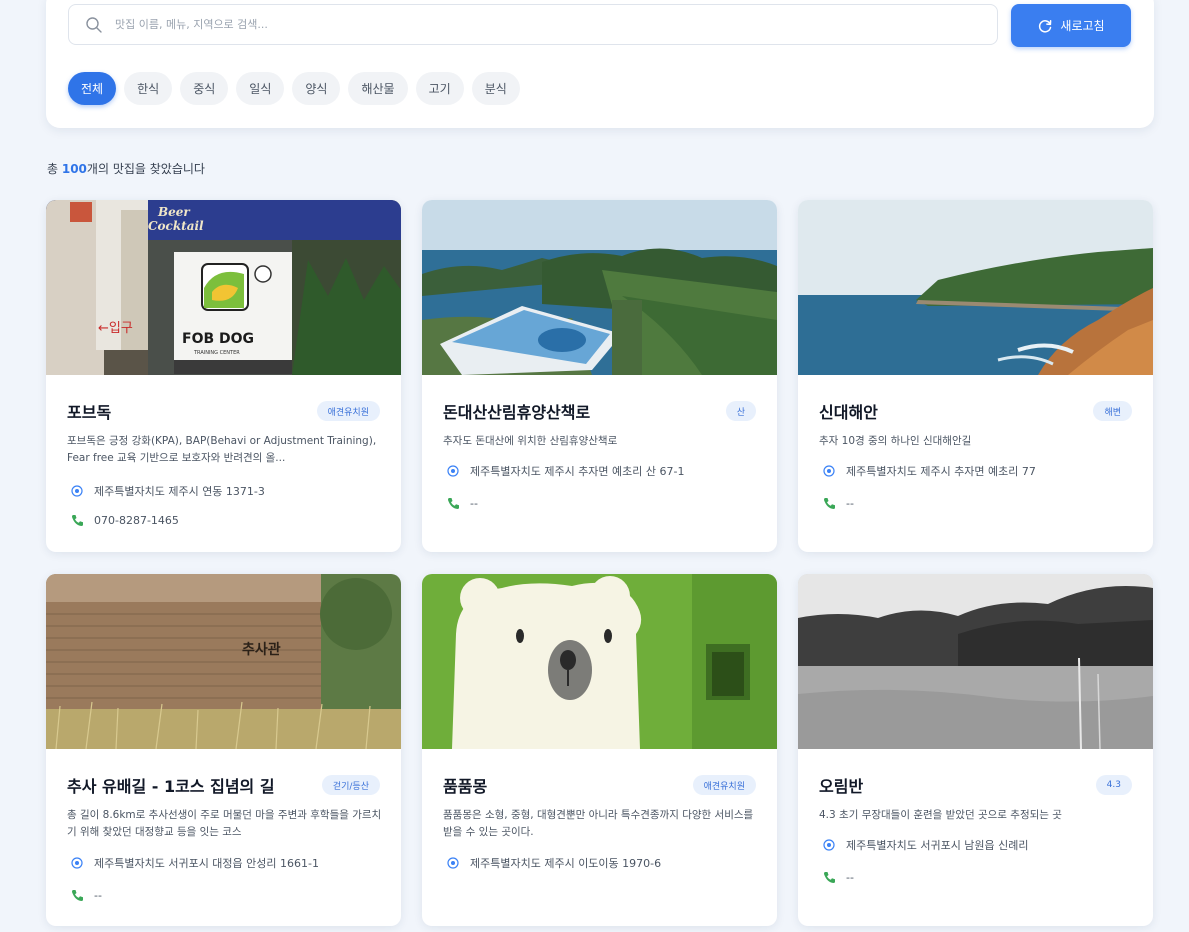  I want to click on place-photo: 추사관, so click(223, 661).